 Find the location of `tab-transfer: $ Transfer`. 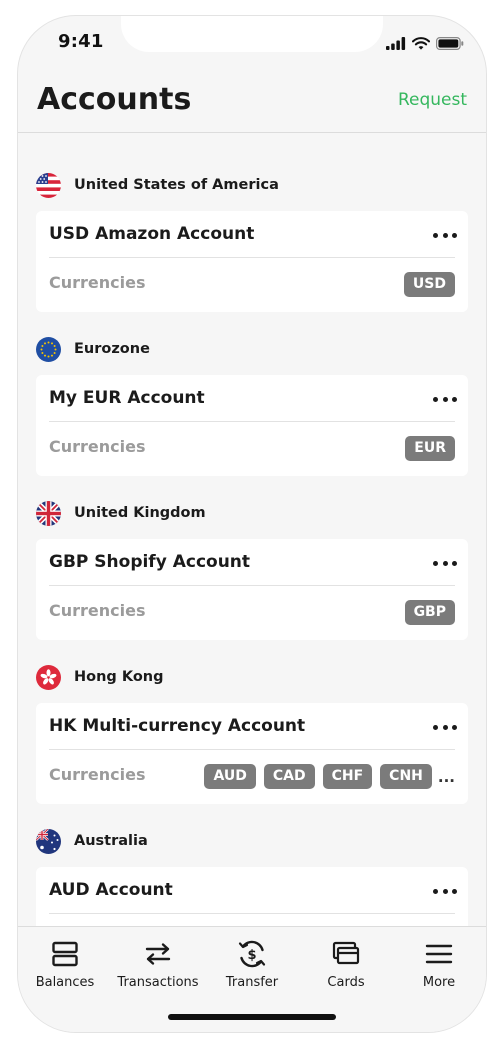

tab-transfer: $ Transfer is located at coordinates (252, 964).